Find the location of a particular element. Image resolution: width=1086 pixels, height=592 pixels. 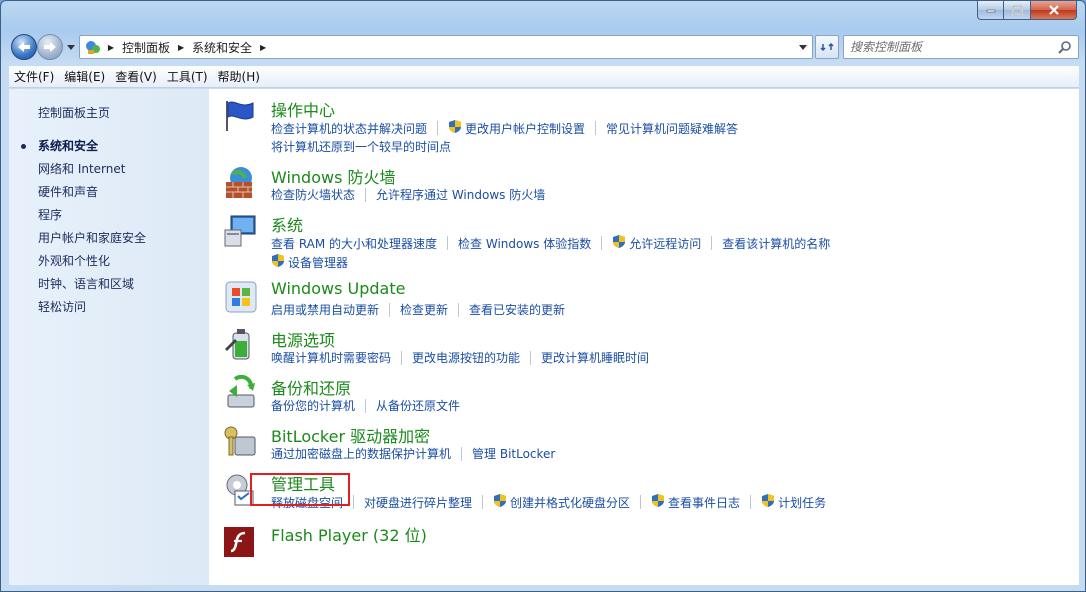

task-link: 检查防火墙状态 is located at coordinates (313, 194).